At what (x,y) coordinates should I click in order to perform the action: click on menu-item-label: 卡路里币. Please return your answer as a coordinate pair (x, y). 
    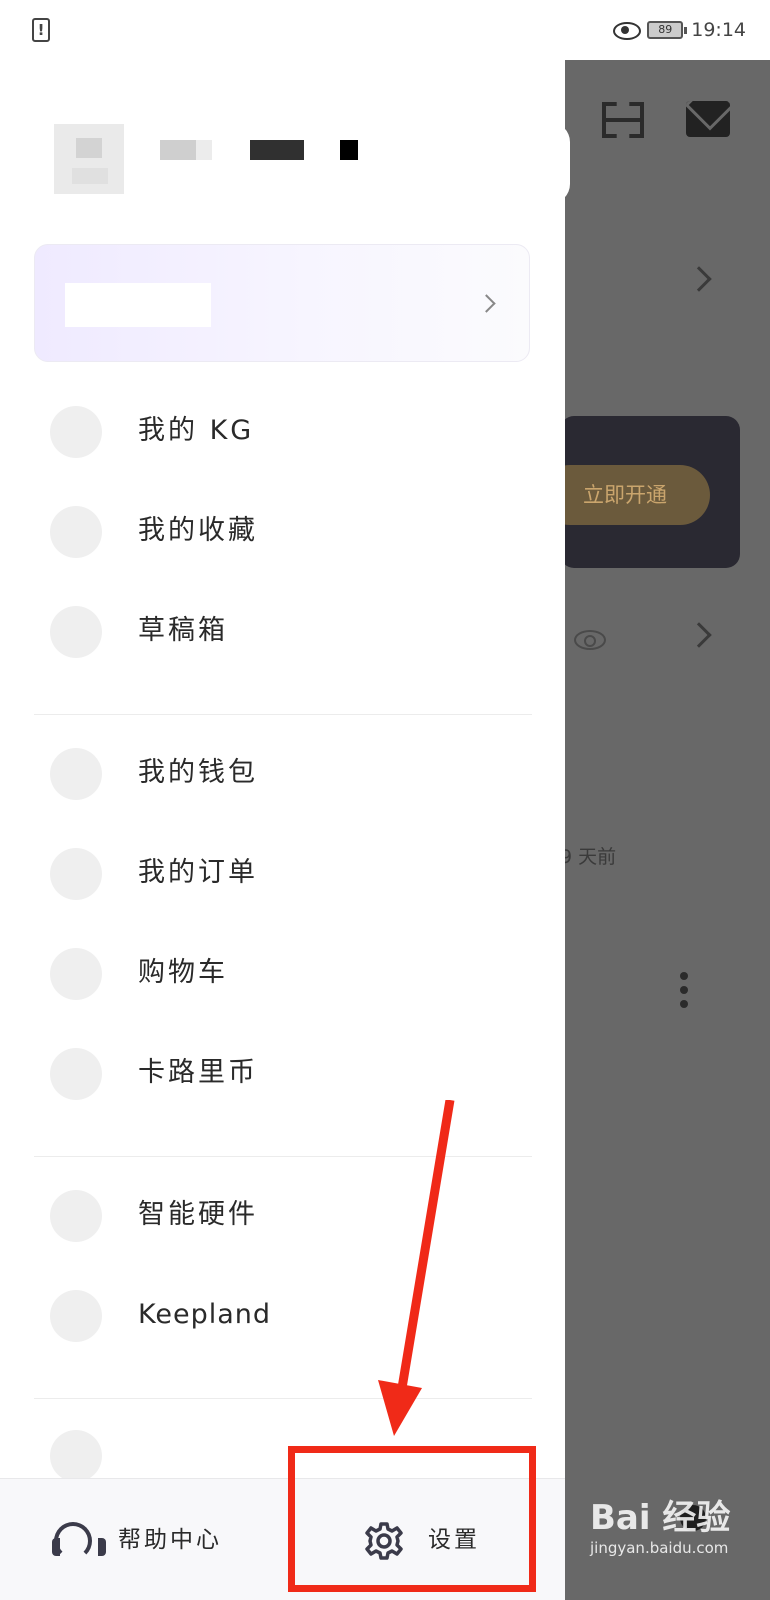
    Looking at the image, I should click on (198, 1072).